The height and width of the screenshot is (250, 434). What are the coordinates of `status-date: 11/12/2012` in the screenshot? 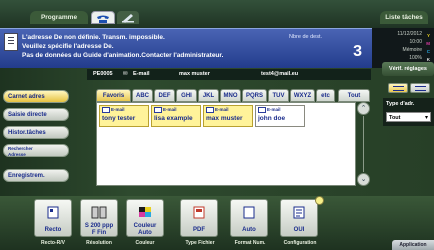 It's located at (409, 34).